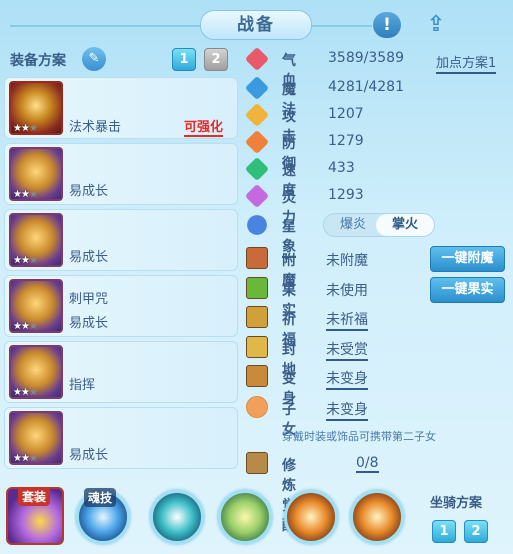  I want to click on lightning-icon, so click(257, 169).